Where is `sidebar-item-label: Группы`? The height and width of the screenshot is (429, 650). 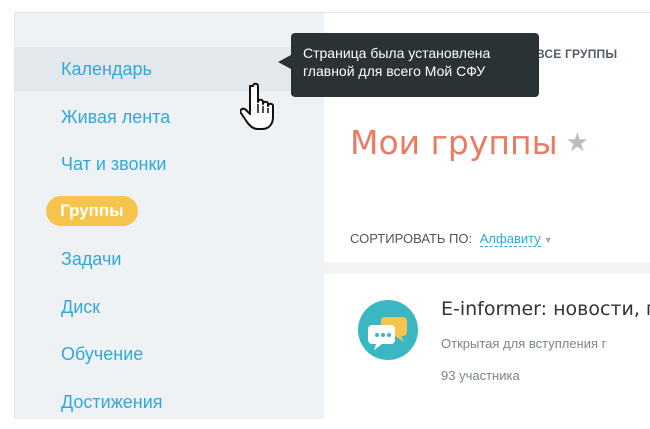
sidebar-item-label: Группы is located at coordinates (92, 211).